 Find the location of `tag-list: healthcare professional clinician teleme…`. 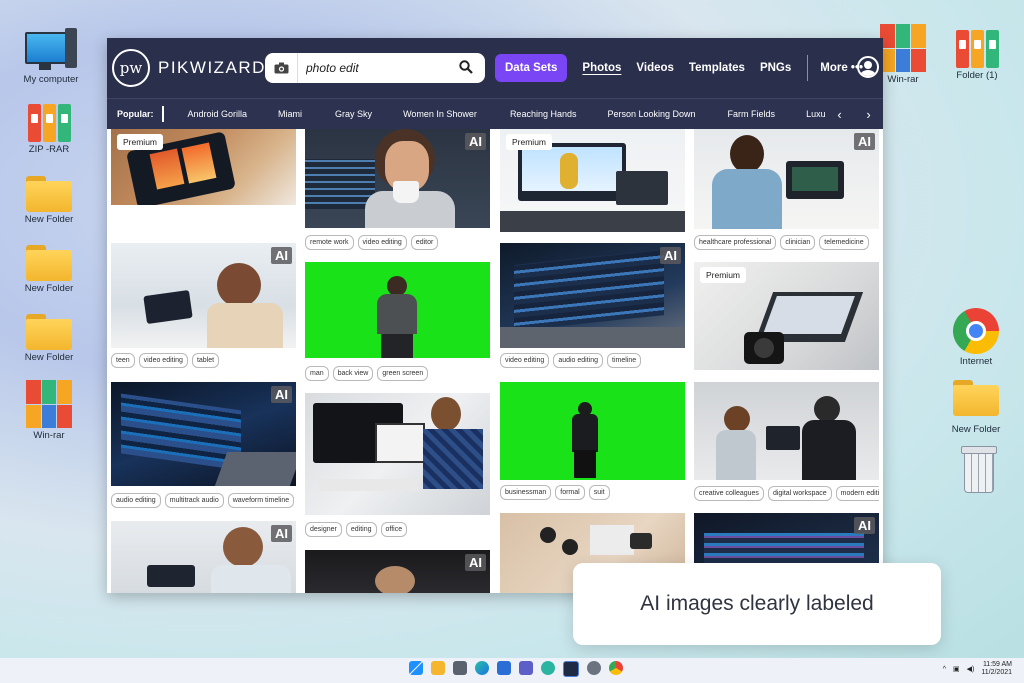

tag-list: healthcare professional clinician teleme… is located at coordinates (786, 242).